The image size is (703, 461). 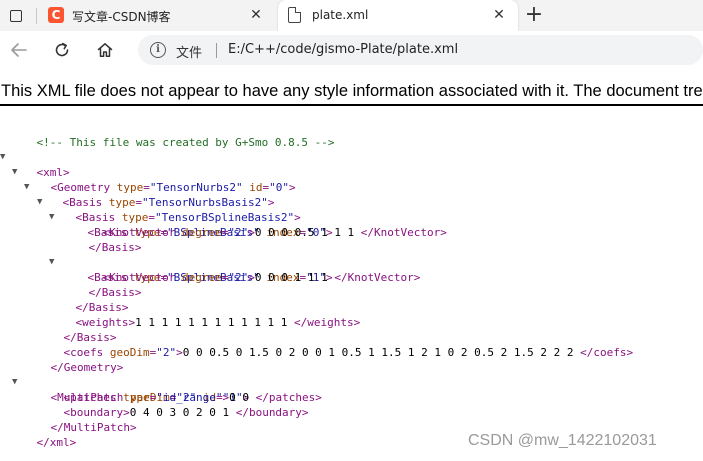 I want to click on home-button, so click(x=105, y=50).